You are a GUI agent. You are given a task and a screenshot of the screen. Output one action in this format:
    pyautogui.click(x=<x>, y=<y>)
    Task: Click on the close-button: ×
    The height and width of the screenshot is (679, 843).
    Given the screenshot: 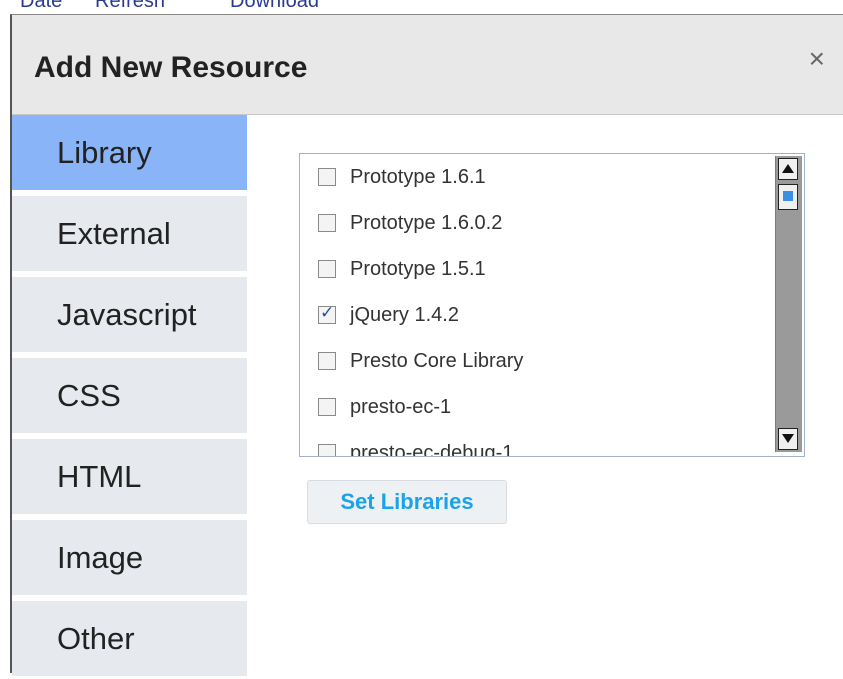 What is the action you would take?
    pyautogui.click(x=817, y=59)
    